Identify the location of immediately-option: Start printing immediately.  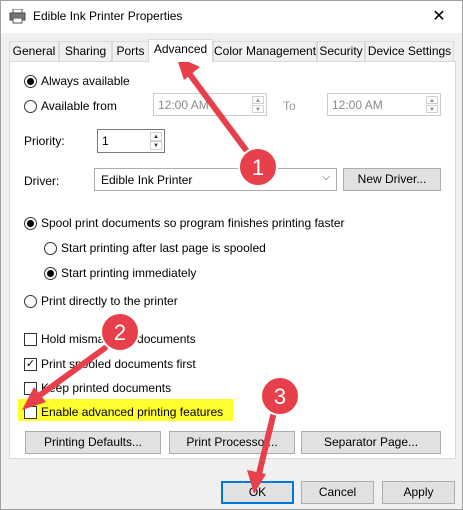
(120, 273).